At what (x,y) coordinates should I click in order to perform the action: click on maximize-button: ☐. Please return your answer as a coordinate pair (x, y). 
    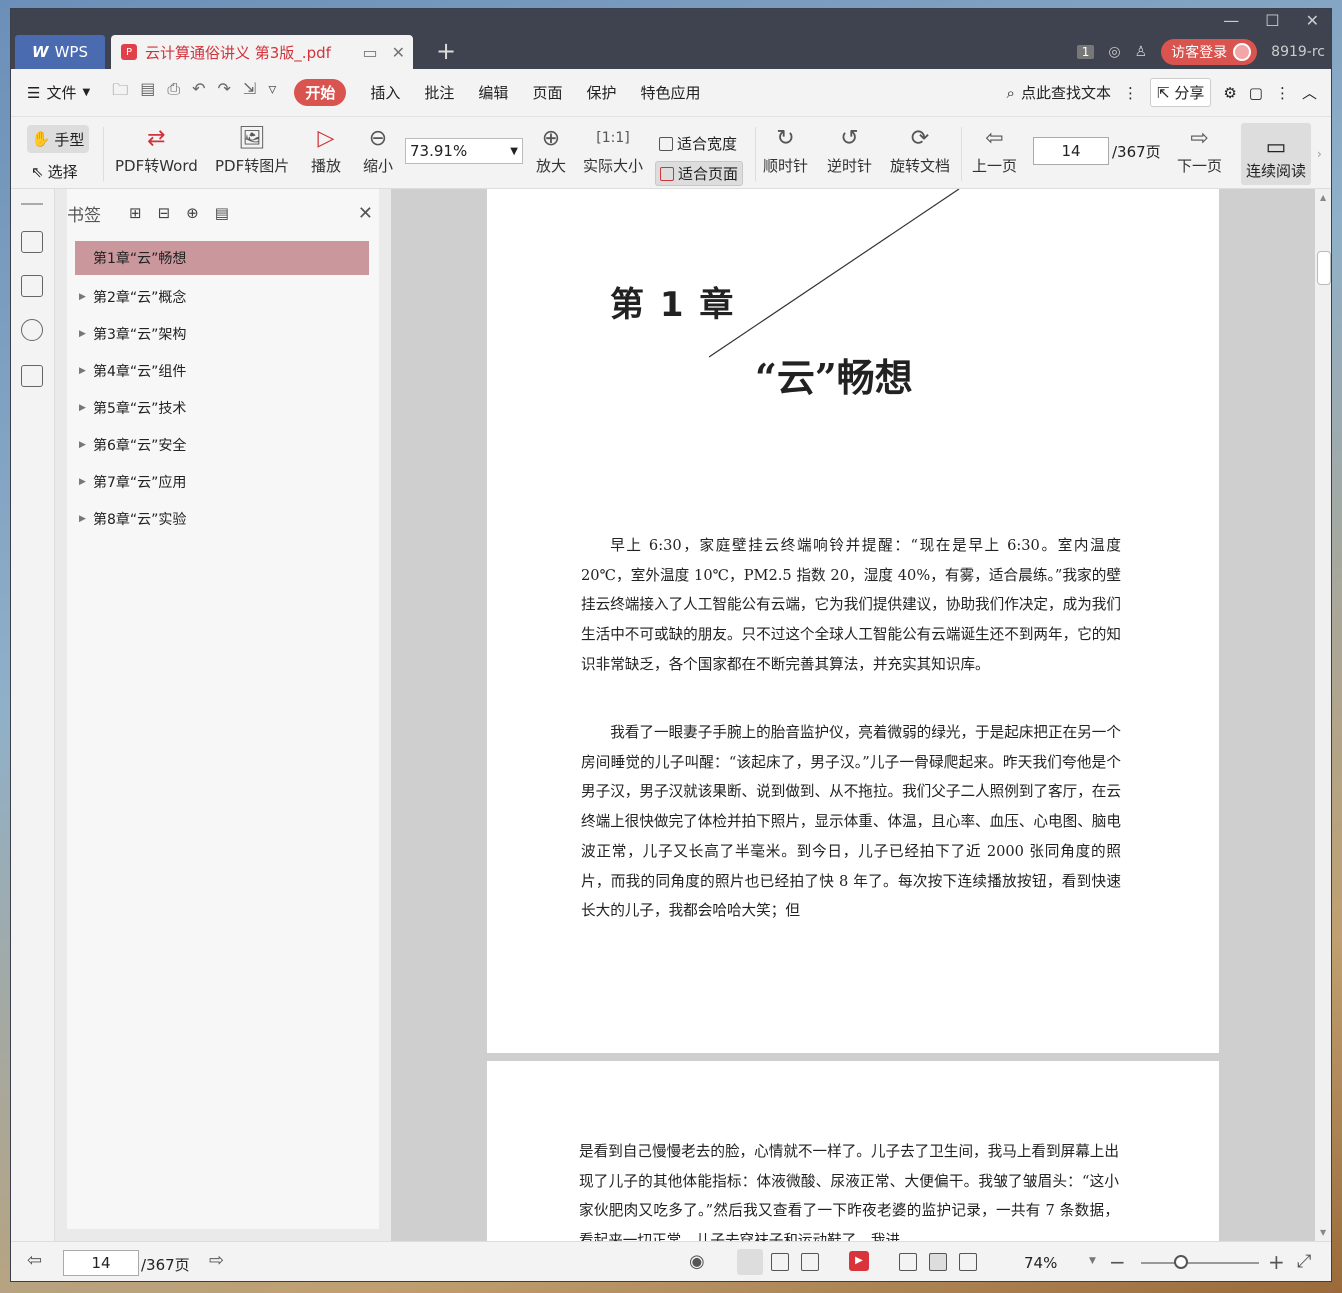
    Looking at the image, I should click on (1272, 20).